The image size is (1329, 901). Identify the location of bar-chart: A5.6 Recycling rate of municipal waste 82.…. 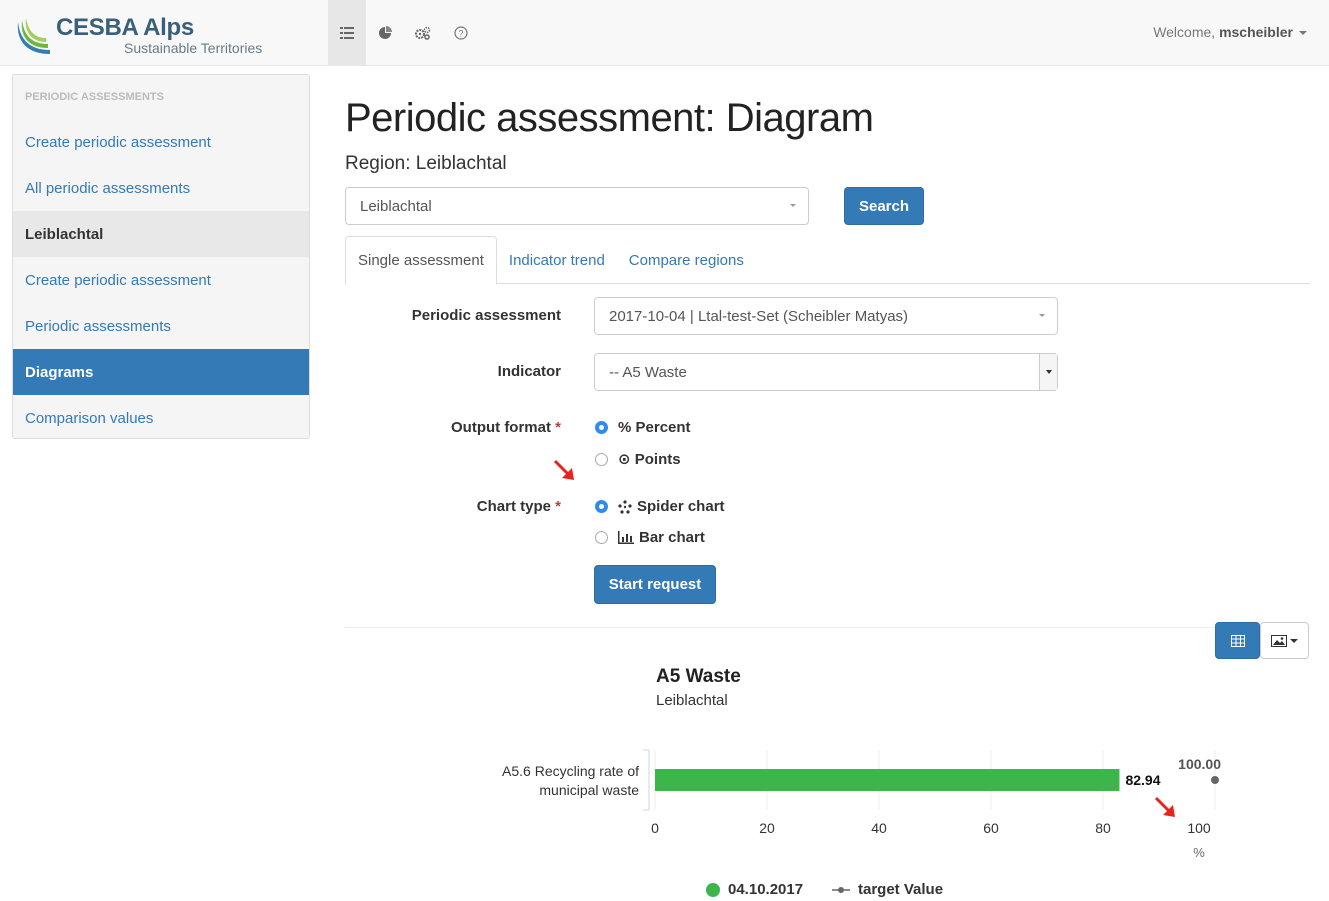
(861, 804).